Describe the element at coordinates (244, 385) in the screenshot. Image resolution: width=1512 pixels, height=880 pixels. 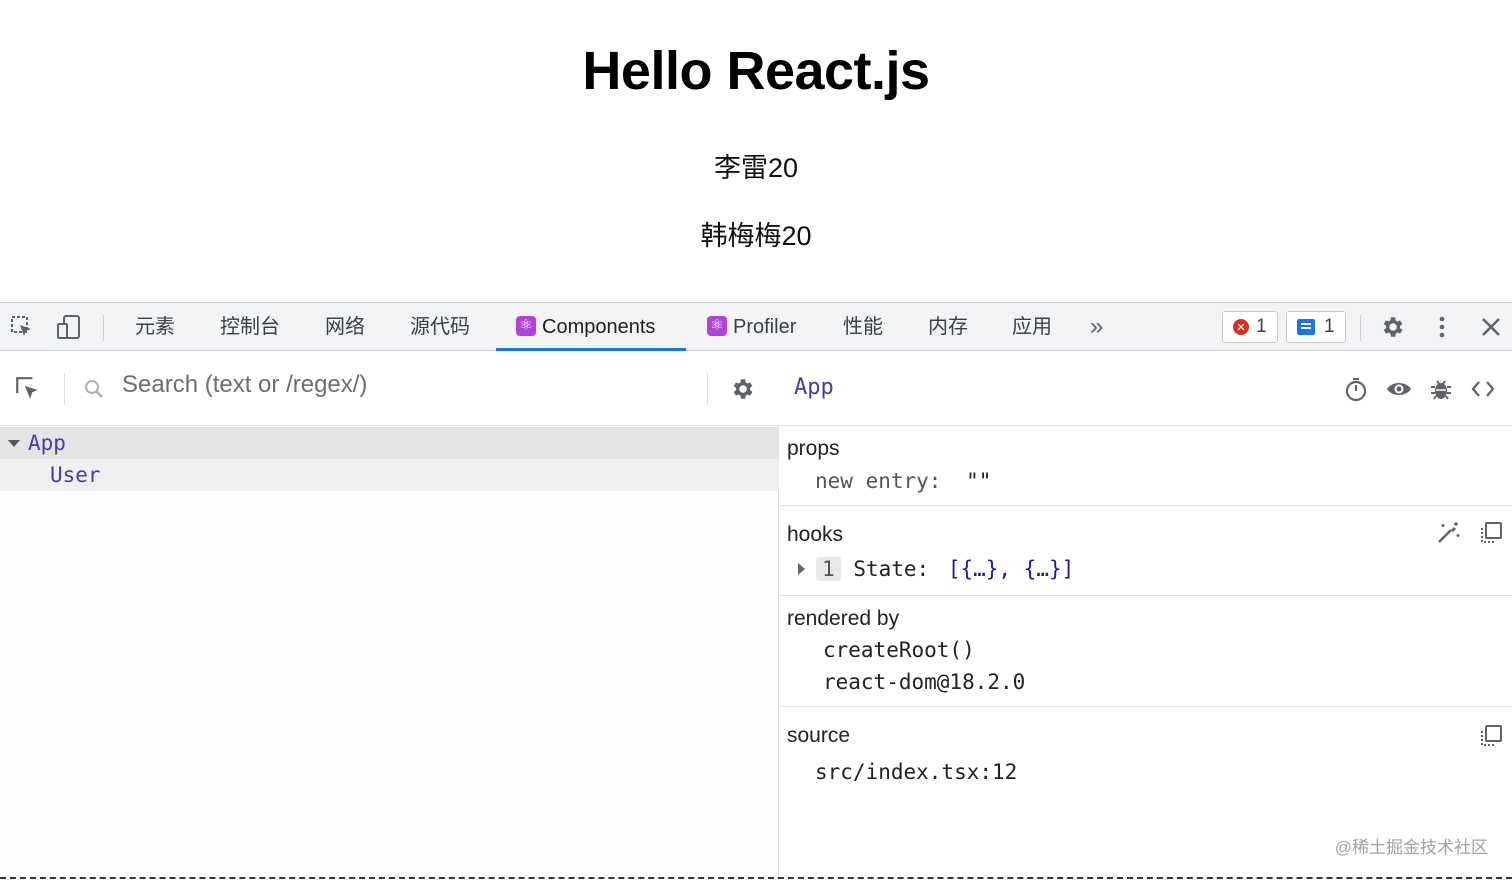
I see `tree-search-input: Search (text or /regex/)` at that location.